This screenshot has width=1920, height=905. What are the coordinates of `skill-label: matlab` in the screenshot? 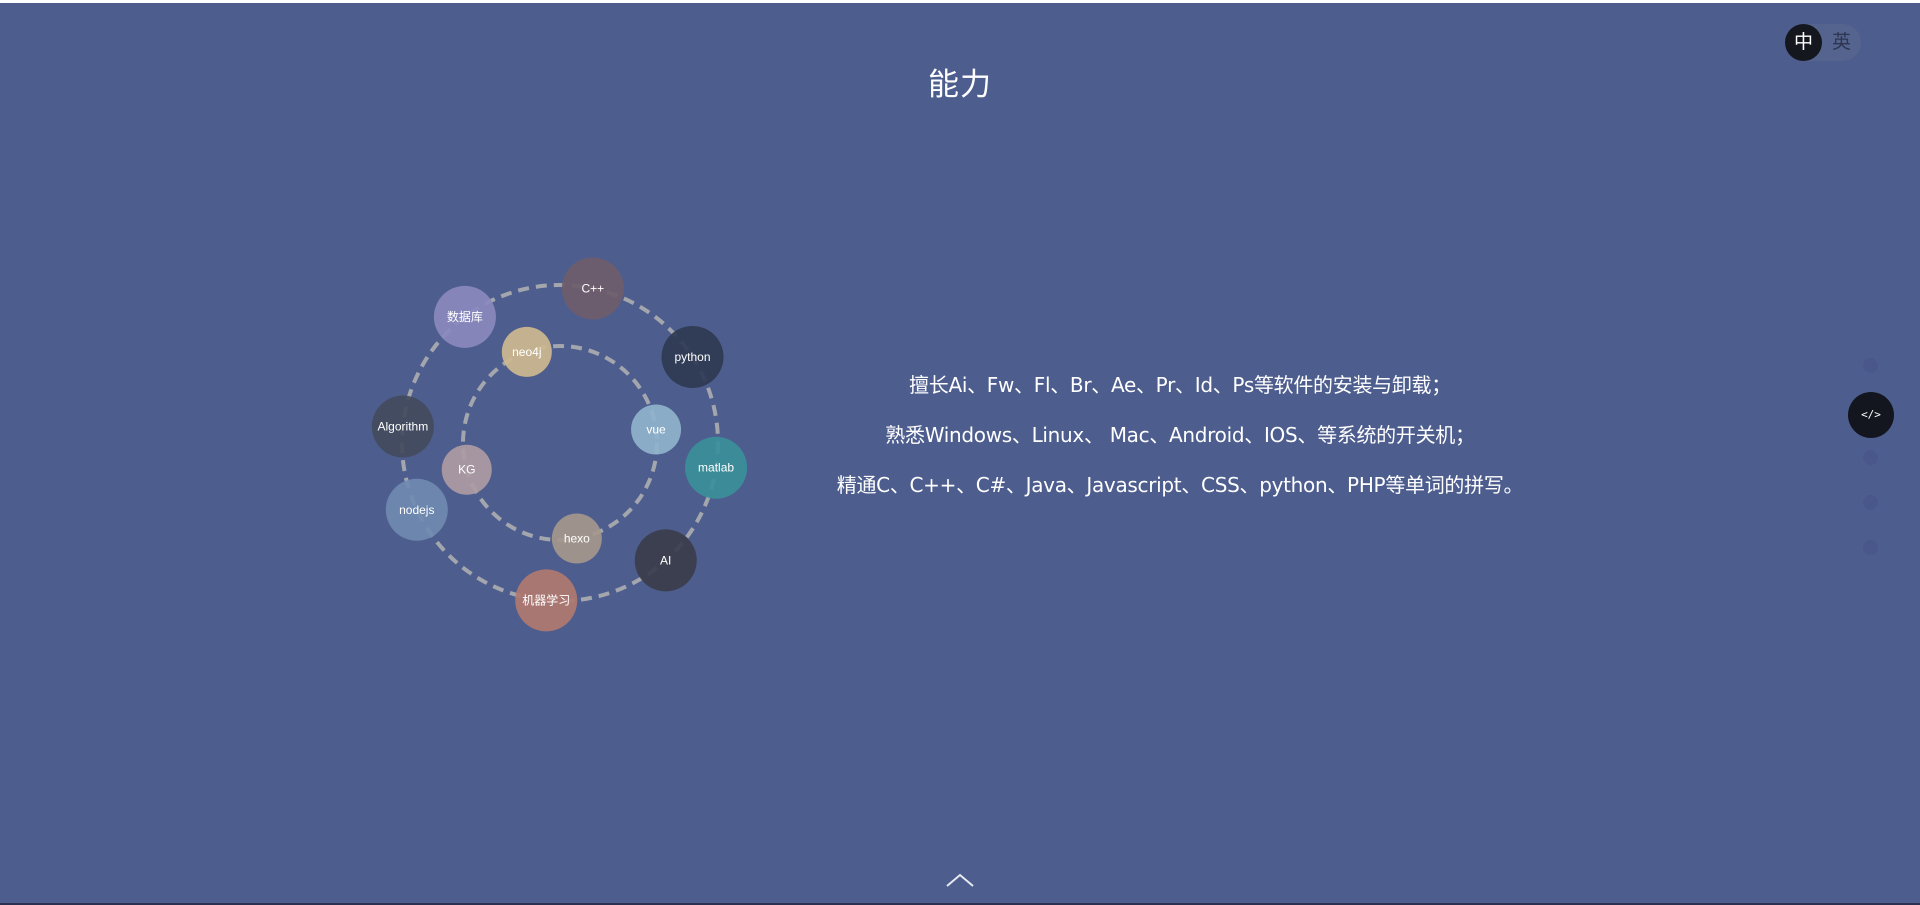 It's located at (716, 468).